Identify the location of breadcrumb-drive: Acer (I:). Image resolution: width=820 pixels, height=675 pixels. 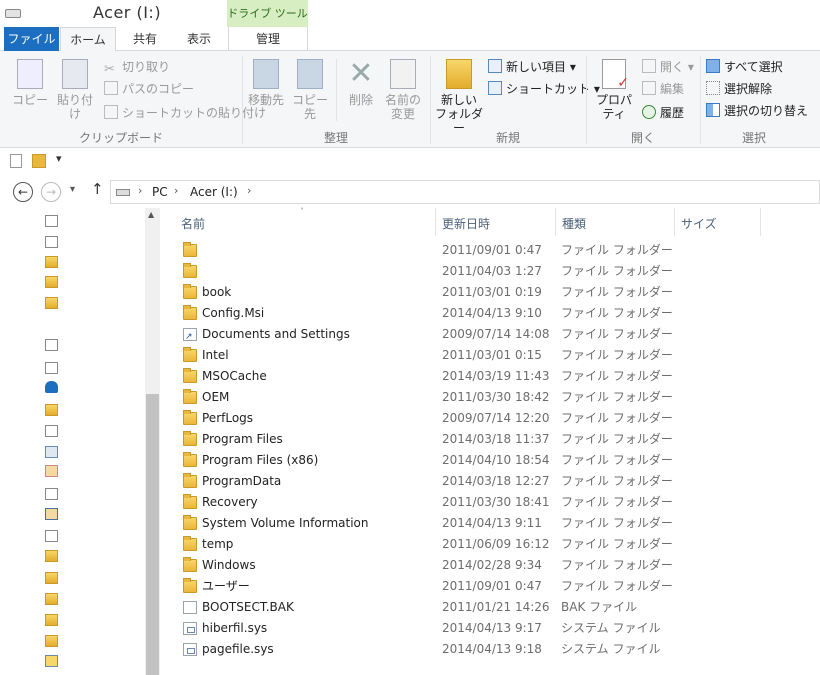
(214, 192).